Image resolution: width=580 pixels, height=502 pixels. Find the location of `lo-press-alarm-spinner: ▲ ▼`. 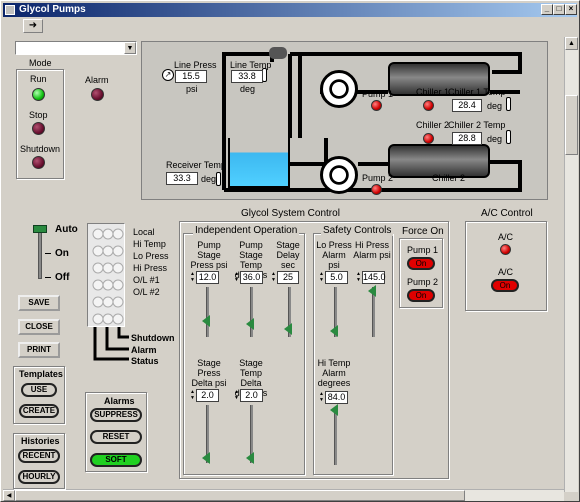

lo-press-alarm-spinner: ▲ ▼ is located at coordinates (321, 277).